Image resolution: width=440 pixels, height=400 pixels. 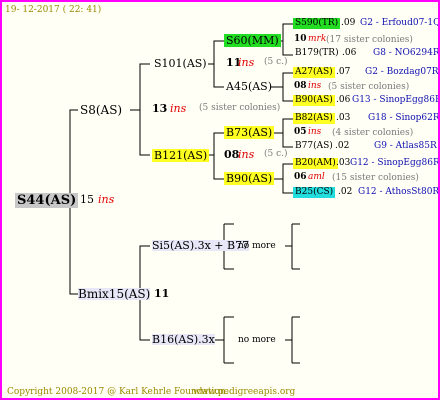 I want to click on footer-site-link: www.pedigreeapis.org, so click(x=244, y=392).